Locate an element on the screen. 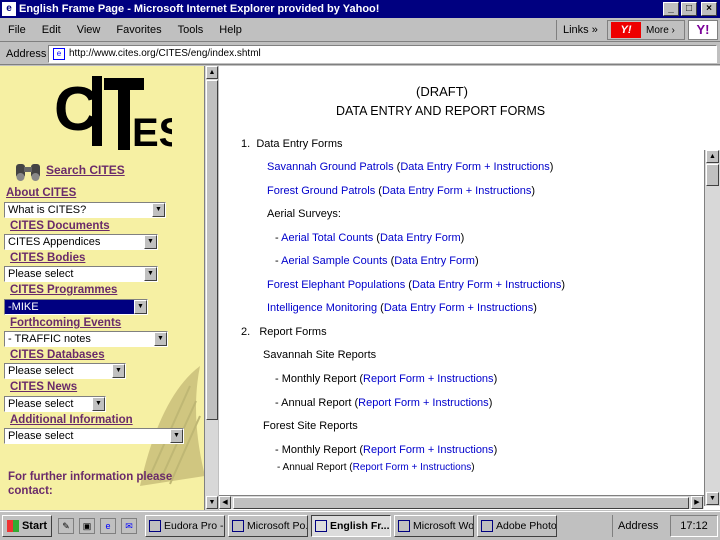 This screenshot has height=540, width=720. ie-quick-icon: e is located at coordinates (108, 526).